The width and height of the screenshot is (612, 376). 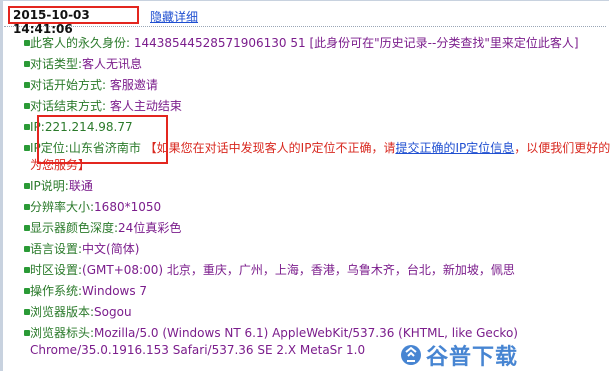 I want to click on color-depth-value: 24位真彩色, so click(x=150, y=228).